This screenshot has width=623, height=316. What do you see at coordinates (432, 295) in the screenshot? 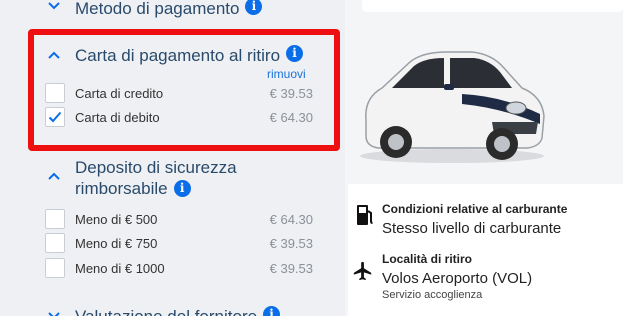
I see `pickup-sub: Servizio accoglienza` at bounding box center [432, 295].